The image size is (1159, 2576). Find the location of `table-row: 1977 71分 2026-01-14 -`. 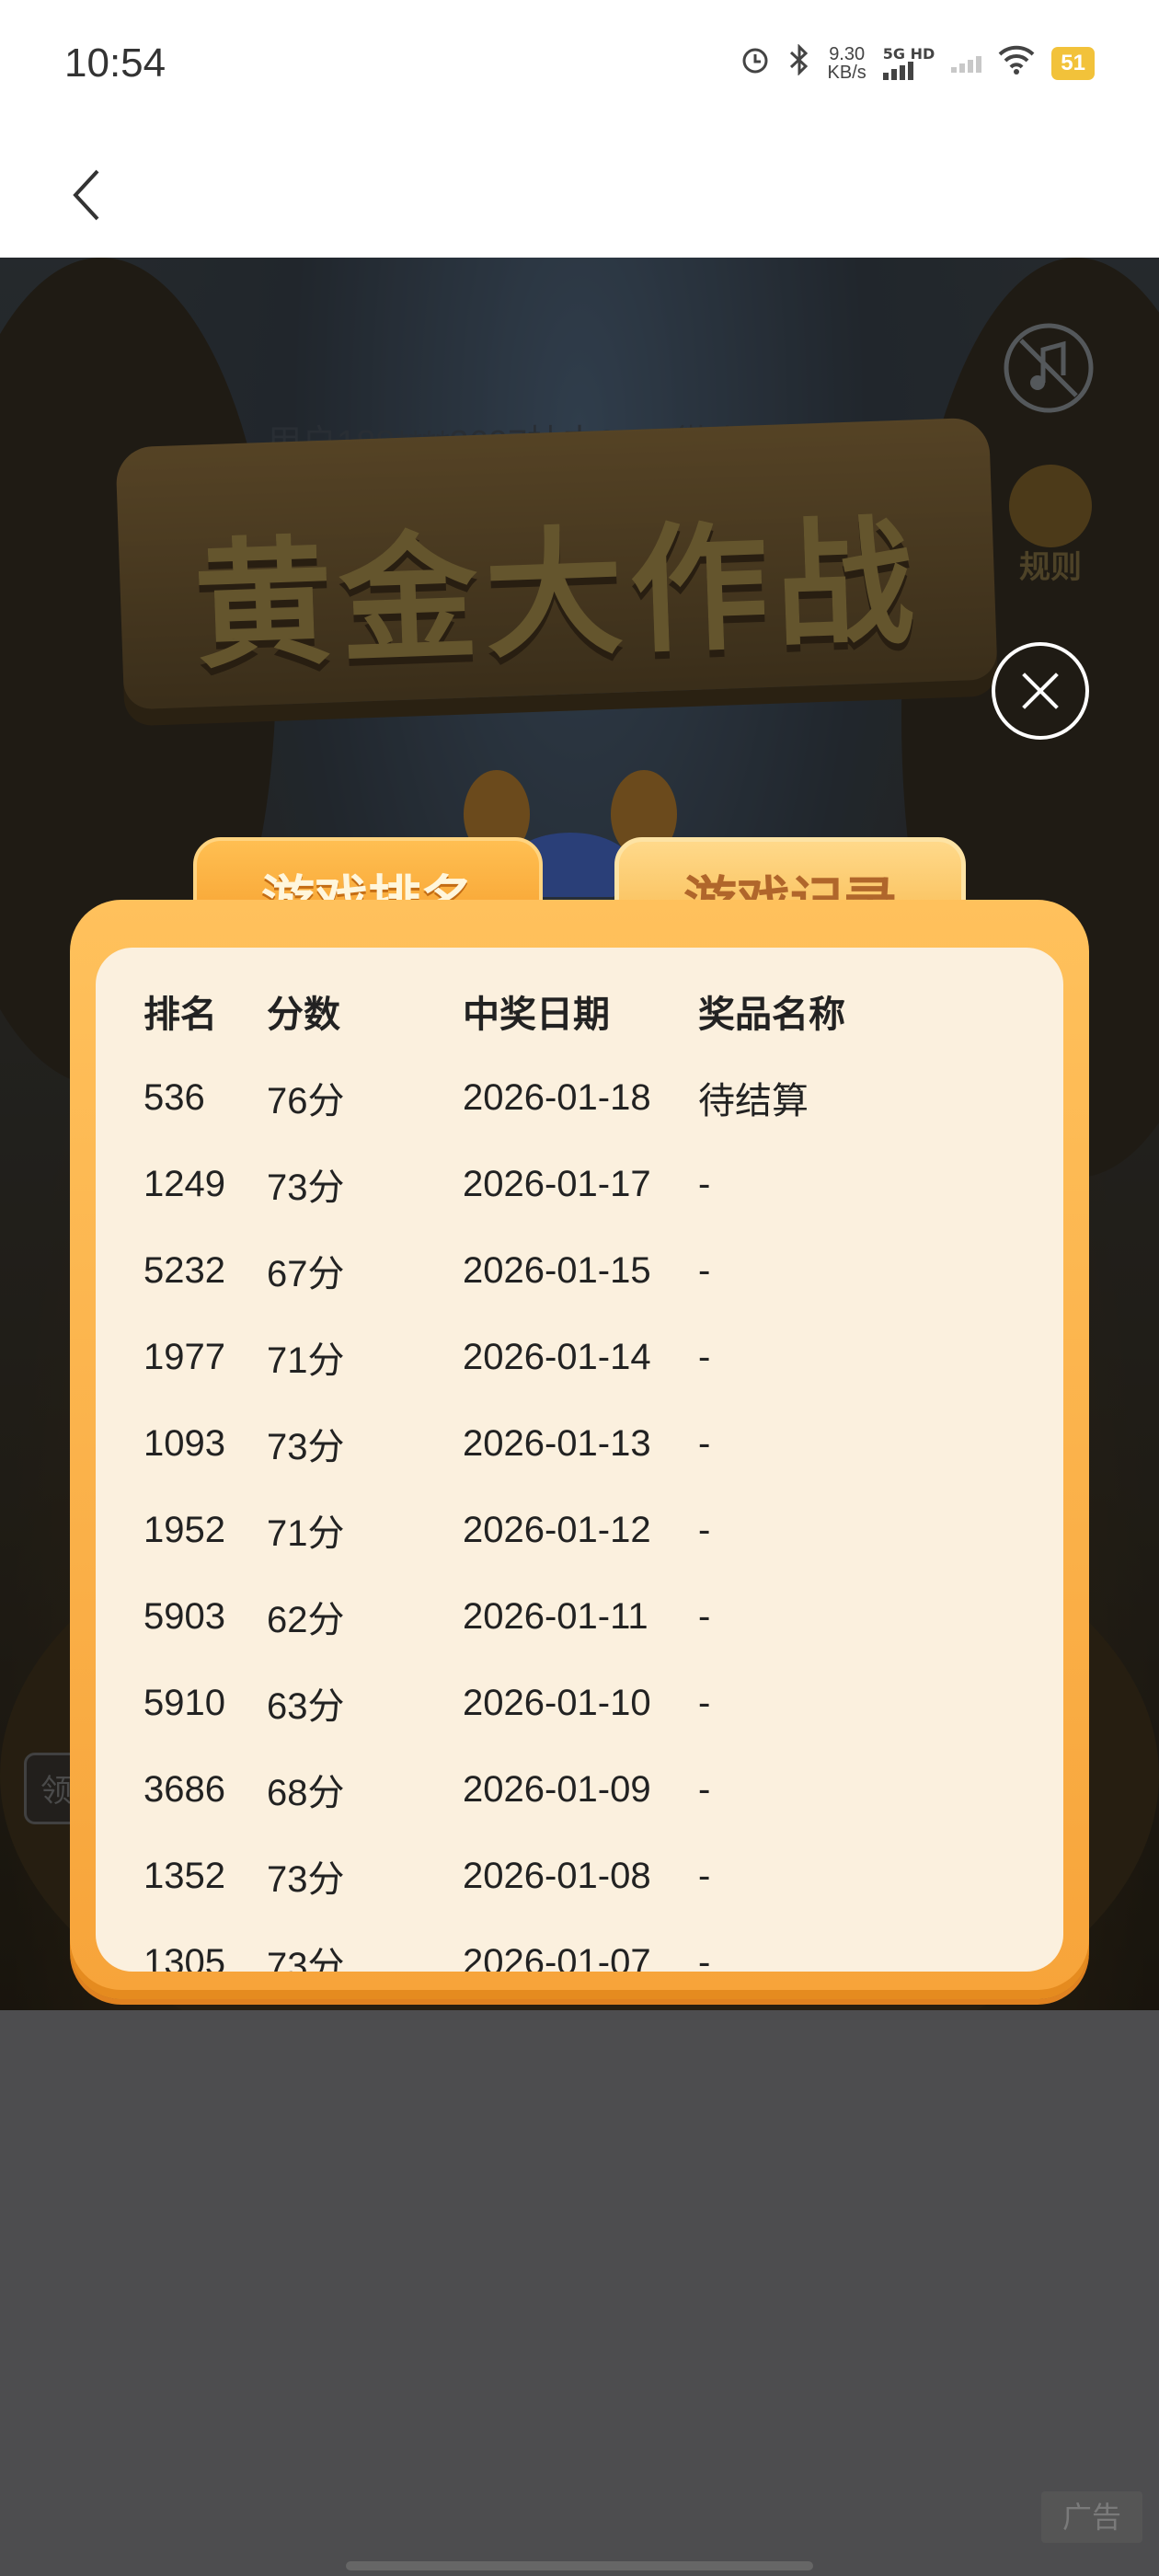

table-row: 1977 71分 2026-01-14 - is located at coordinates (558, 1357).